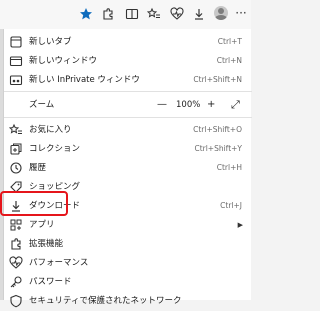 The height and width of the screenshot is (311, 320). What do you see at coordinates (162, 105) in the screenshot?
I see `zoom-out-button: —` at bounding box center [162, 105].